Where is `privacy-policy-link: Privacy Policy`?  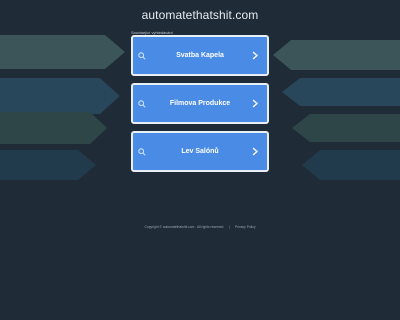
privacy-policy-link: Privacy Policy is located at coordinates (245, 227).